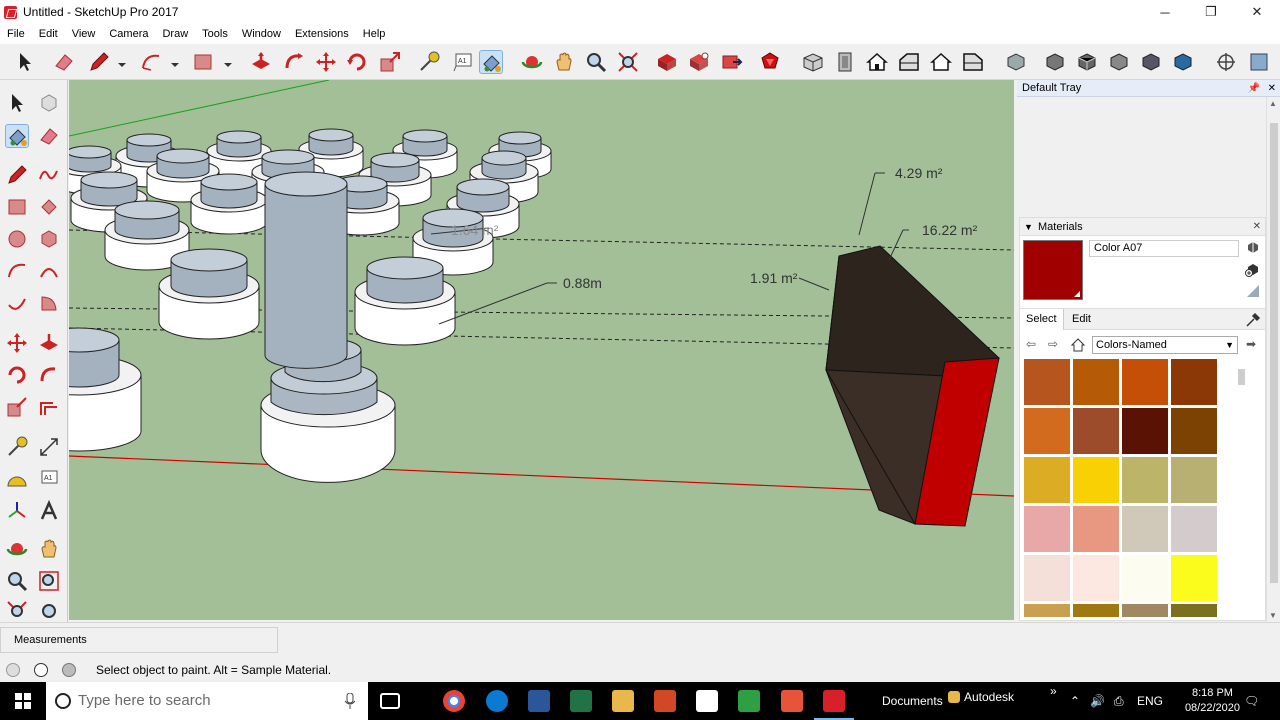  What do you see at coordinates (1055, 62) in the screenshot?
I see `back-edges-style-icon` at bounding box center [1055, 62].